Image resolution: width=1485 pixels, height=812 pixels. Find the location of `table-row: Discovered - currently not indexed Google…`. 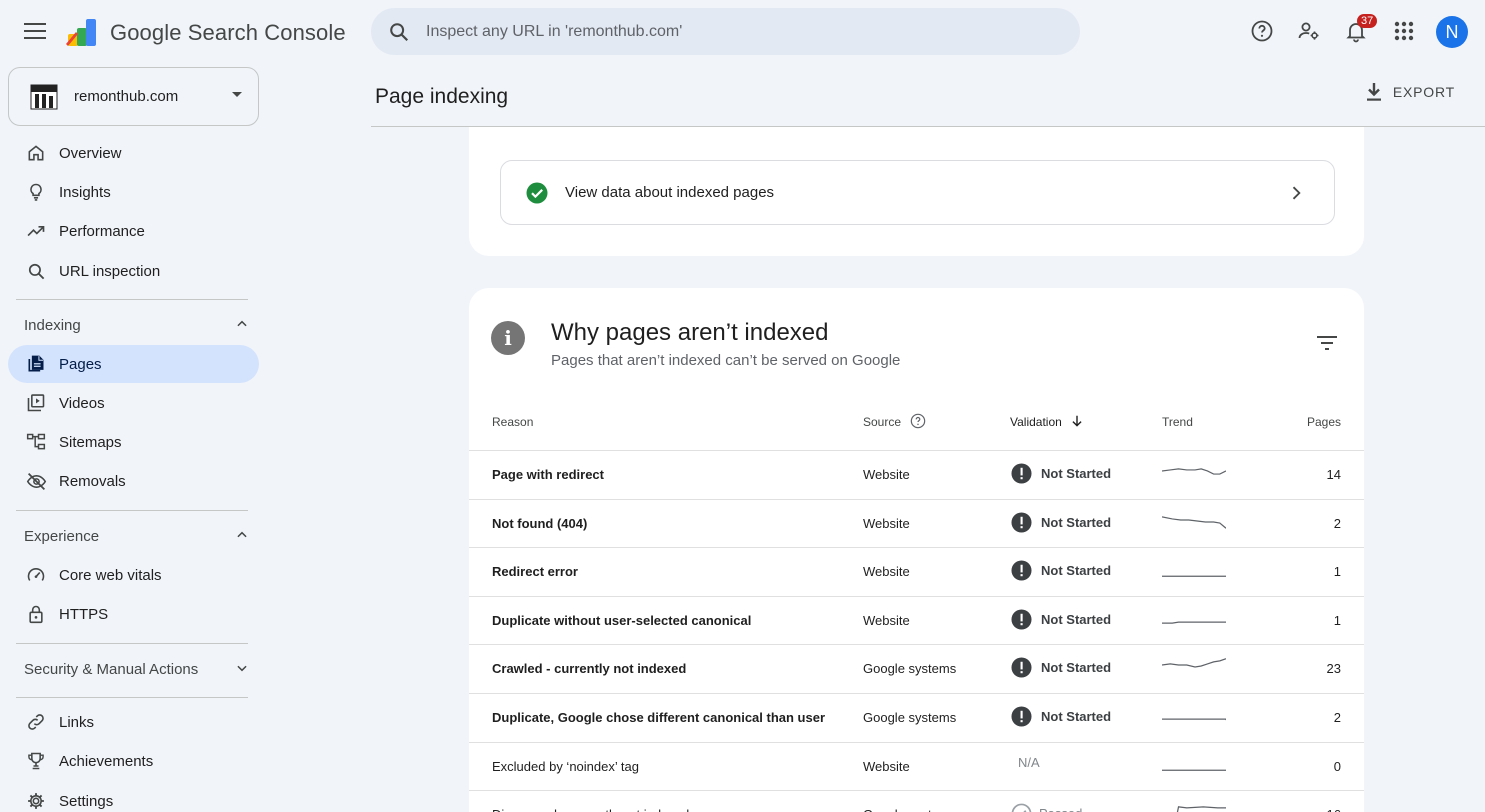

table-row: Discovered - currently not indexed Google… is located at coordinates (916, 801).